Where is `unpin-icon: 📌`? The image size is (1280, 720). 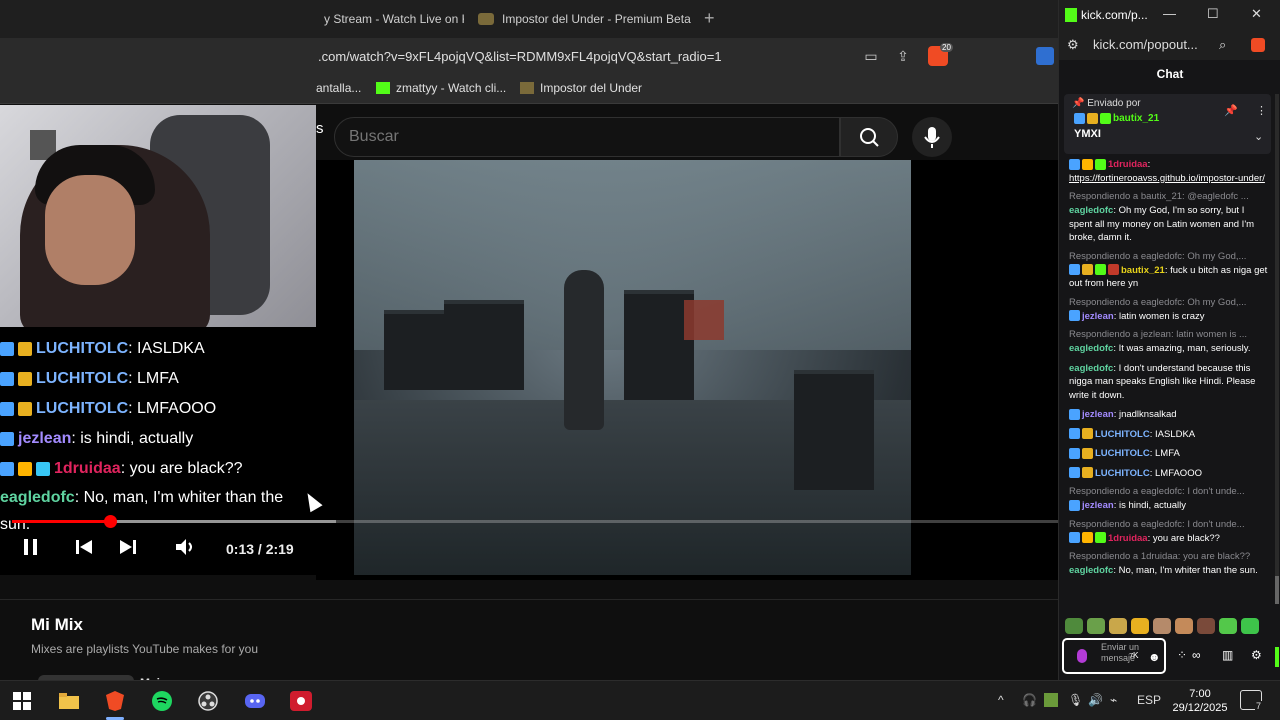 unpin-icon: 📌 is located at coordinates (1231, 110).